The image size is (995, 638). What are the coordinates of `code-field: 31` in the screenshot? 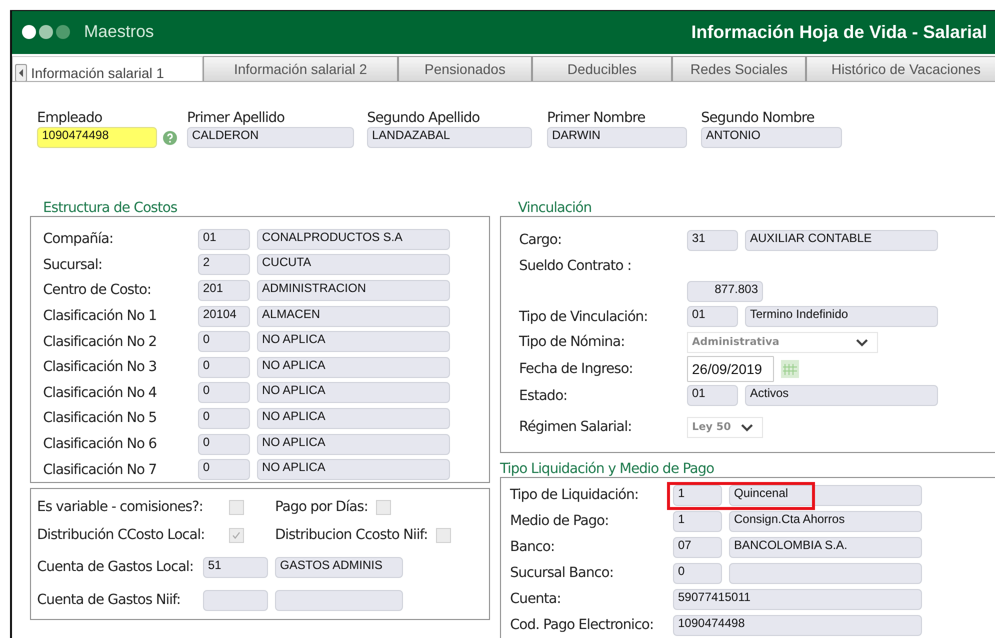 It's located at (712, 240).